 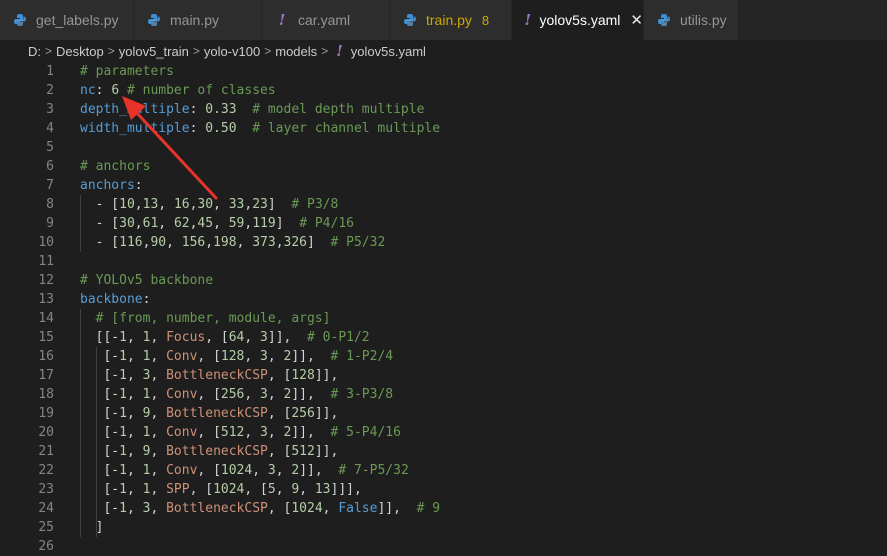 I want to click on code-text: nc: 6 # number of classes, so click(x=178, y=90).